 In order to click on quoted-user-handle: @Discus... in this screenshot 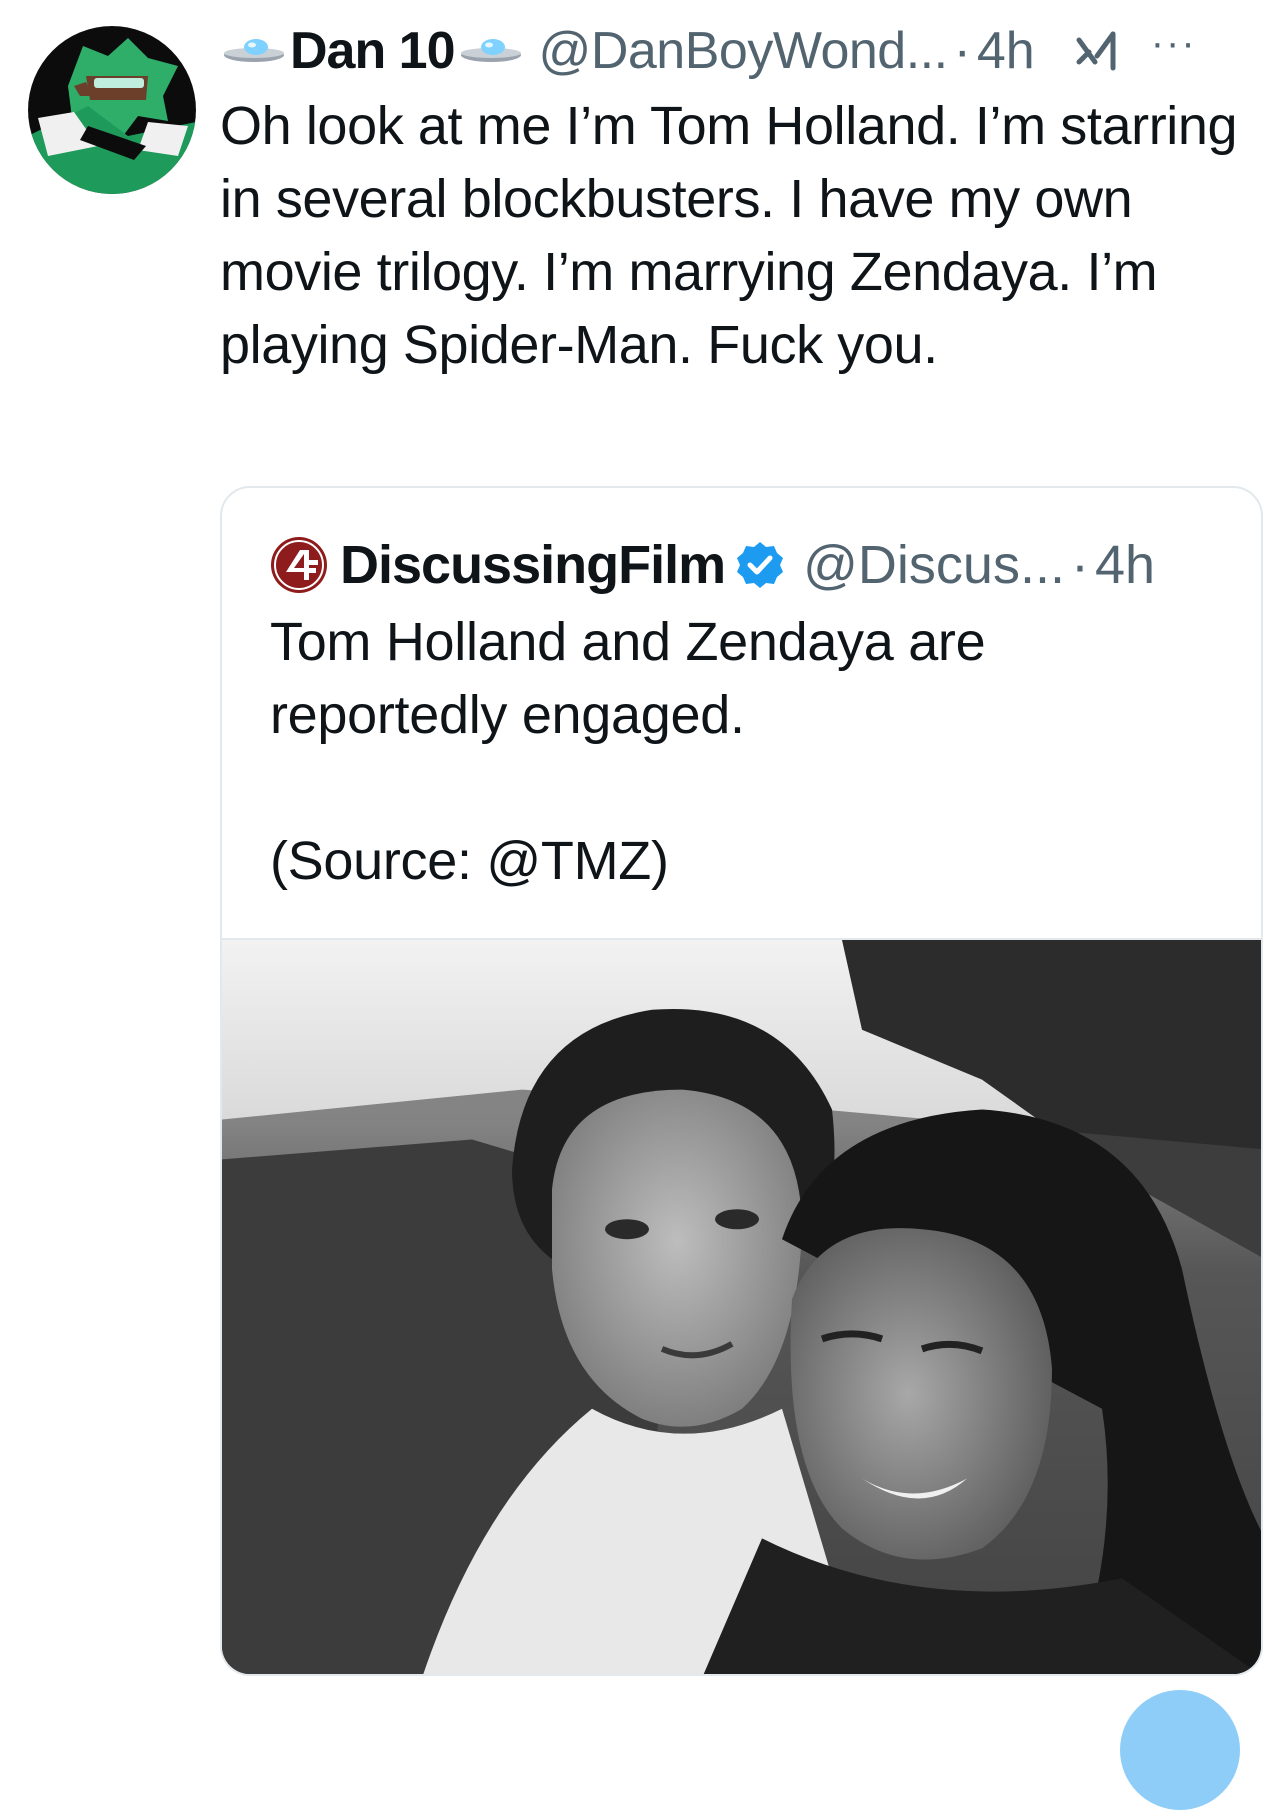, I will do `click(934, 565)`.